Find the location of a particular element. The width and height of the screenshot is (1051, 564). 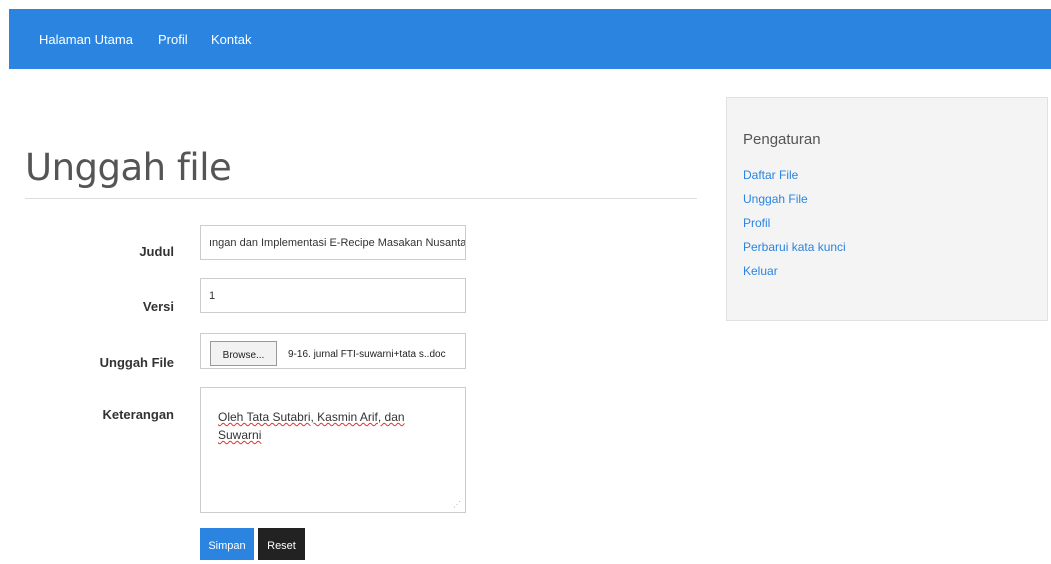

sidebar-item-perbarui-kata-kunci: Perbarui kata kunci is located at coordinates (794, 247).